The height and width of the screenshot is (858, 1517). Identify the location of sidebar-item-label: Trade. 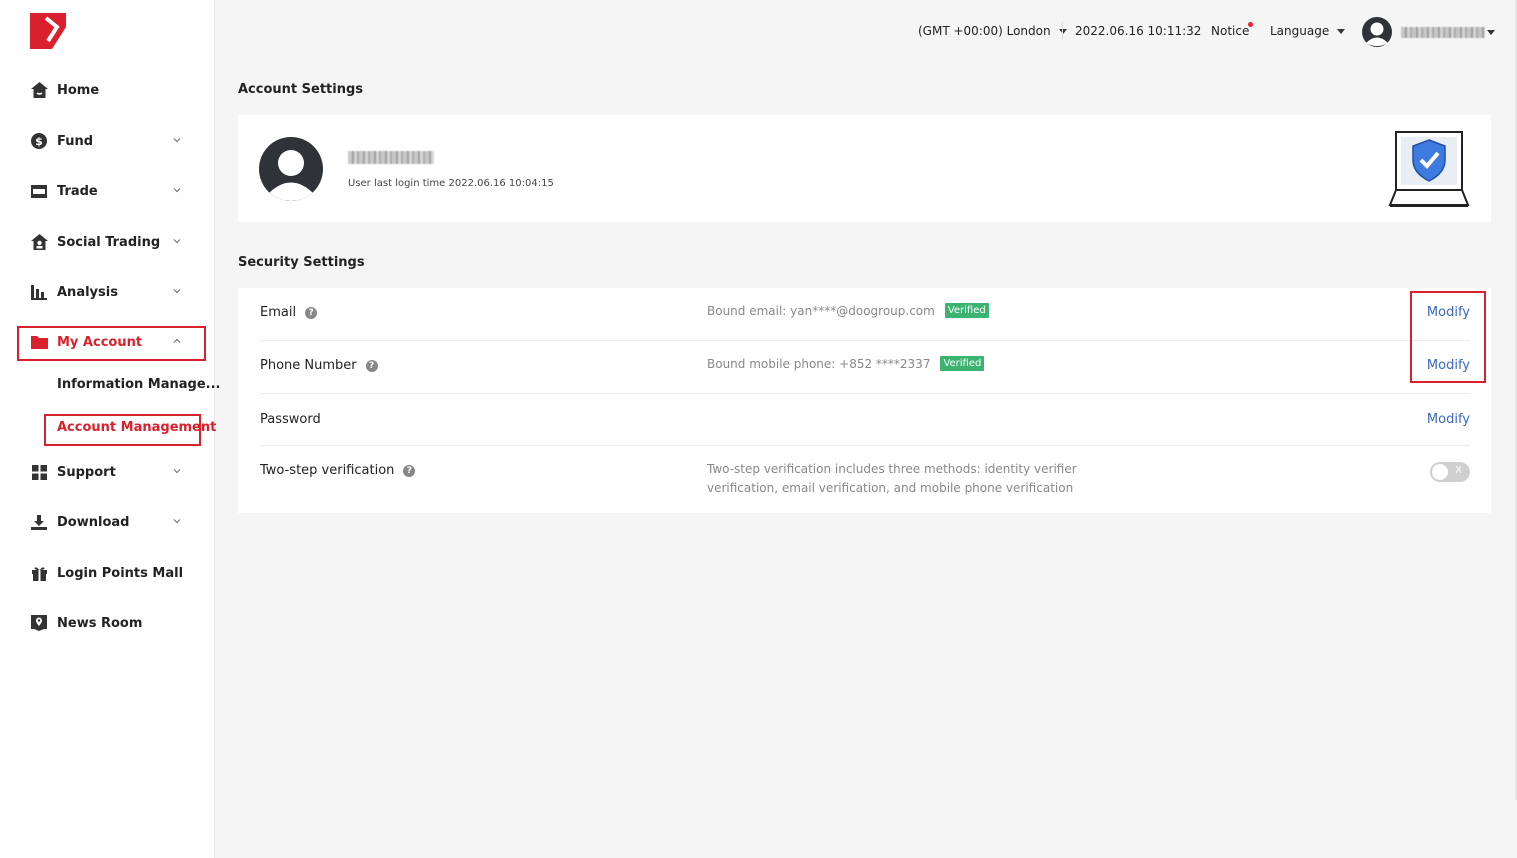
(77, 191).